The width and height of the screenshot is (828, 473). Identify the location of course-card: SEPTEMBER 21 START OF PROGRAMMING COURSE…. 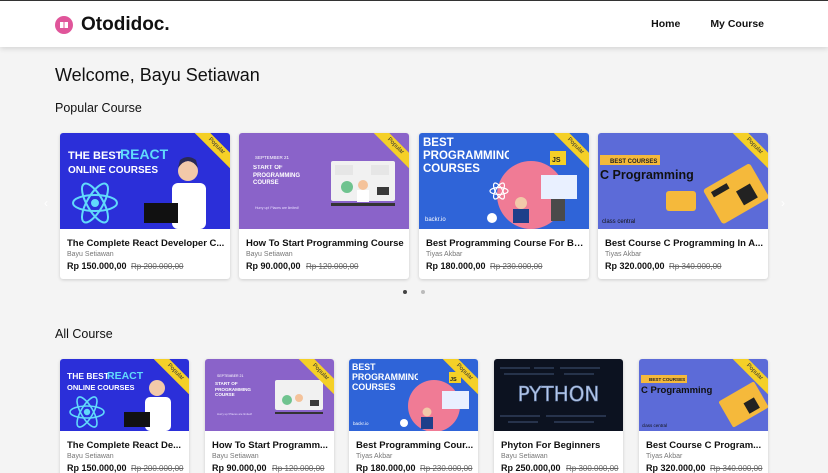
(269, 416).